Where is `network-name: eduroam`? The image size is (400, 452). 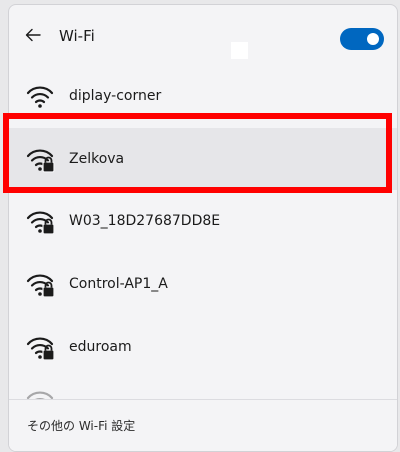 network-name: eduroam is located at coordinates (100, 347).